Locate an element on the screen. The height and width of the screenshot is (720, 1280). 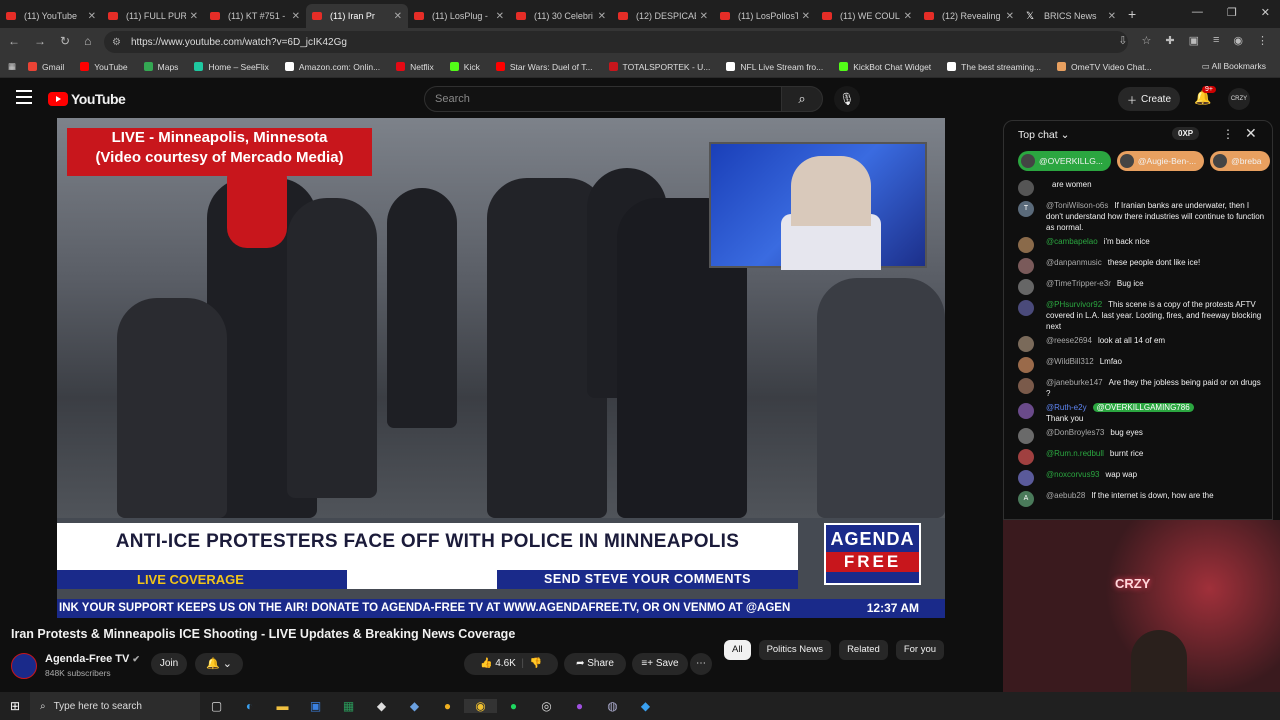
app-icon-6: ◆ is located at coordinates (645, 706).